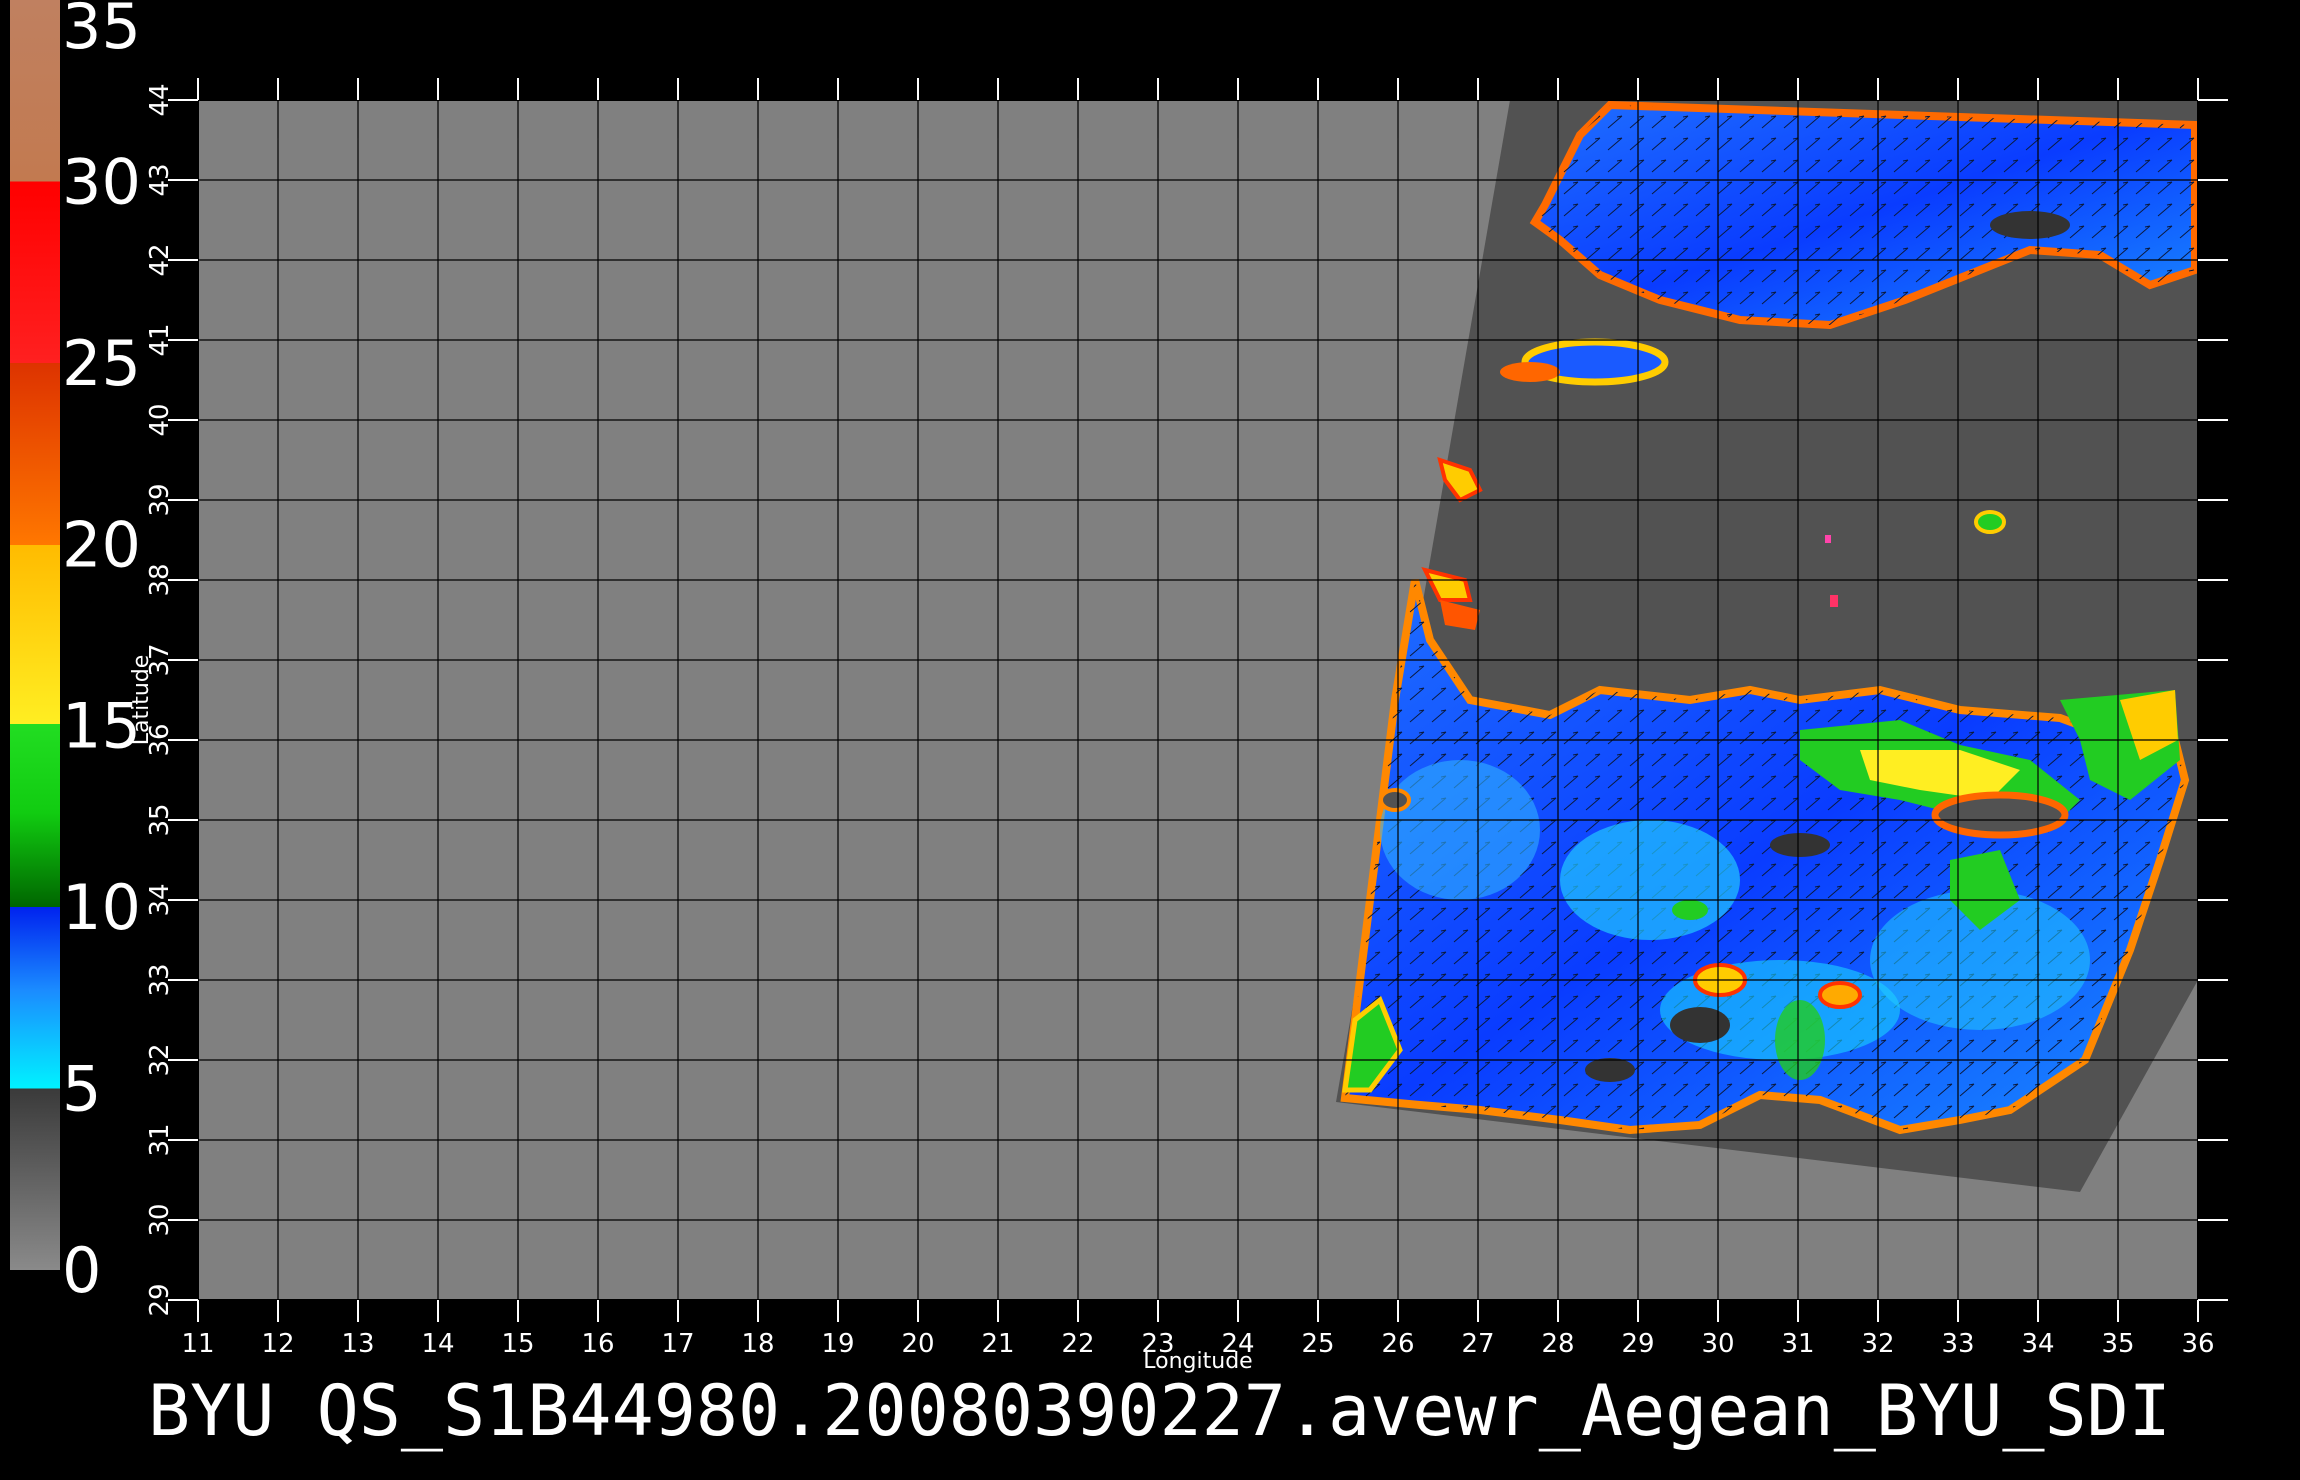 This screenshot has width=2300, height=1480. I want to click on lon-tick-label: 27, so click(1477, 1344).